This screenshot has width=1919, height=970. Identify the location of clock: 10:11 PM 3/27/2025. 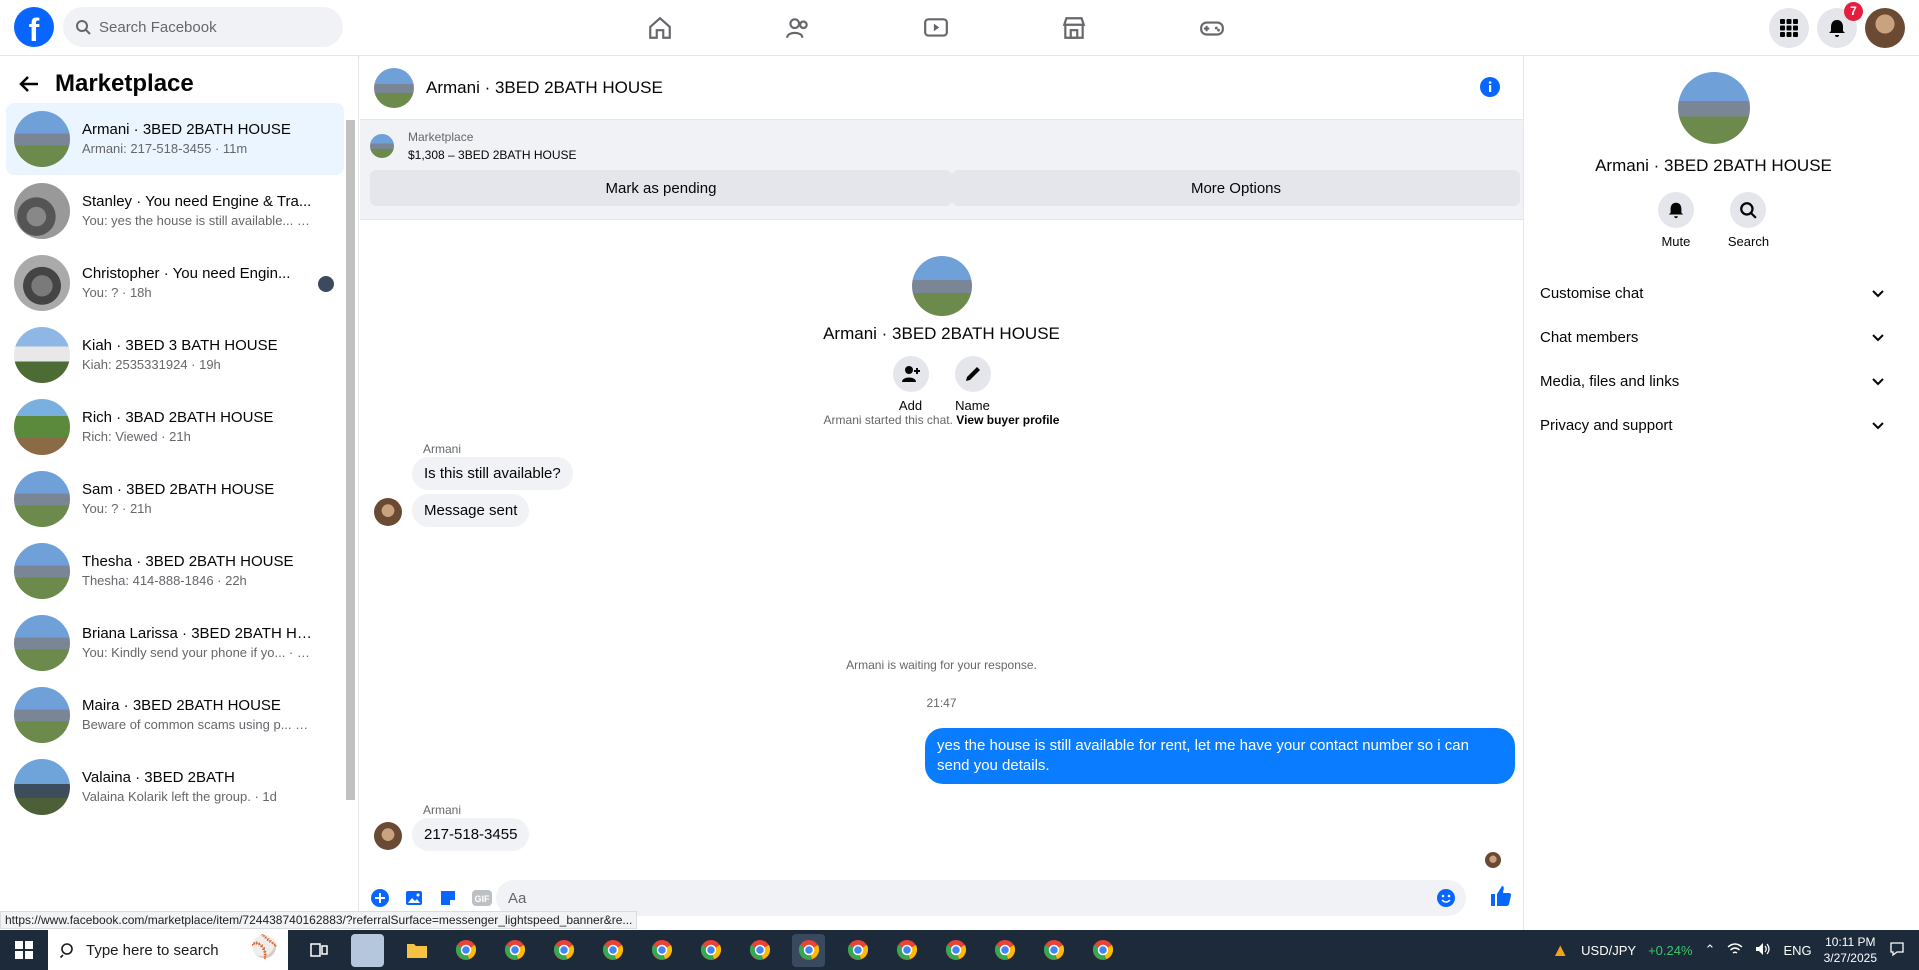
(1850, 950).